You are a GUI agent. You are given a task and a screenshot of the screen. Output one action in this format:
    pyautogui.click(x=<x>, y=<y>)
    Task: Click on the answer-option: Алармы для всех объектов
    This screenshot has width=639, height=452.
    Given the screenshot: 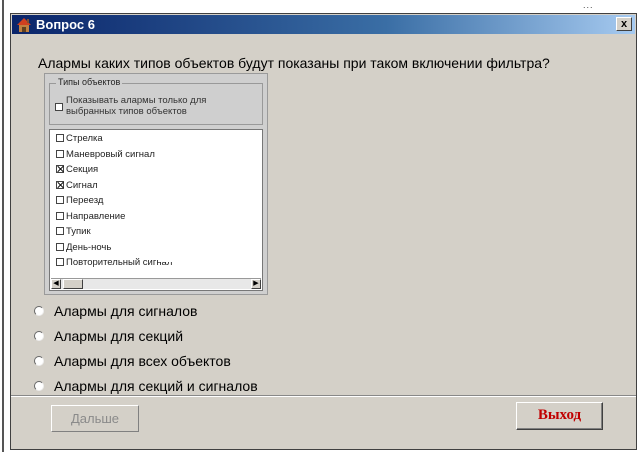 What is the action you would take?
    pyautogui.click(x=132, y=361)
    